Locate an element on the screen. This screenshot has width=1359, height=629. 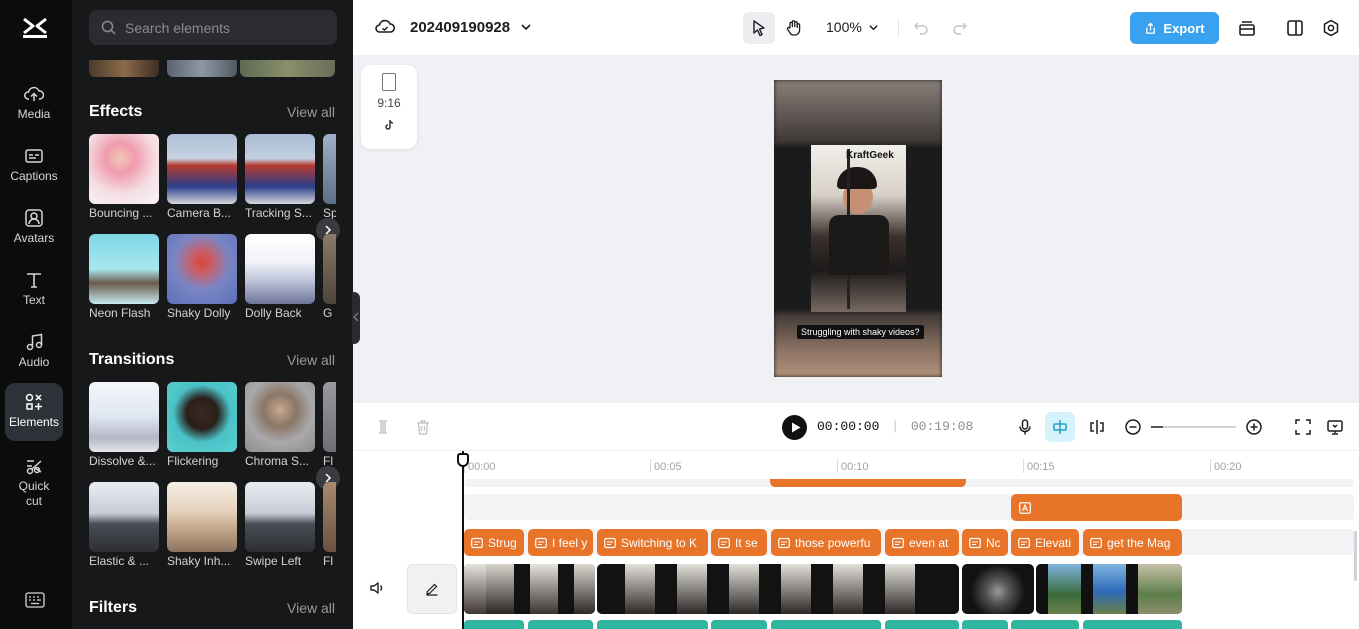
caption-clip: even at is located at coordinates (922, 542).